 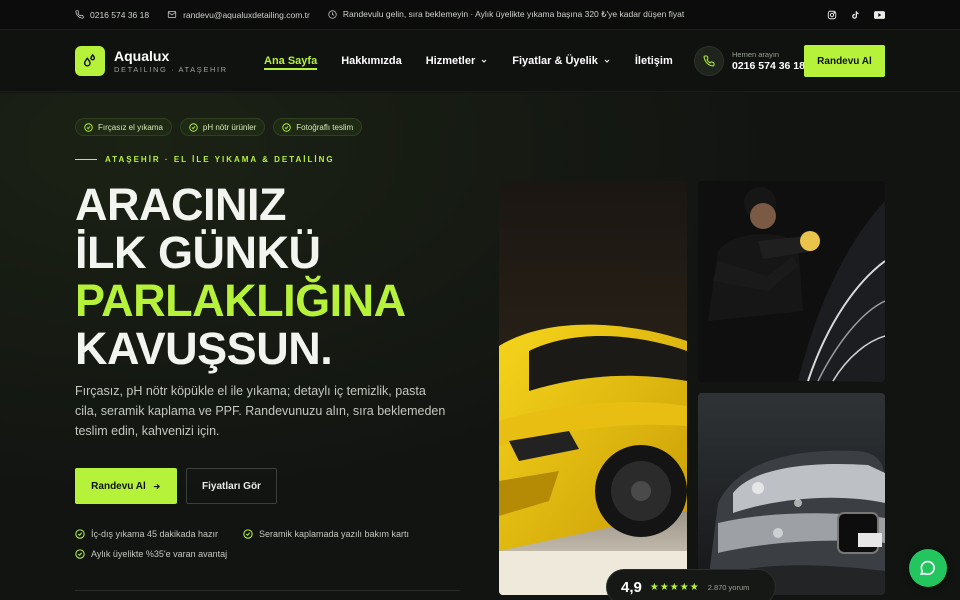 I want to click on chat-bubble-icon, so click(x=927, y=568).